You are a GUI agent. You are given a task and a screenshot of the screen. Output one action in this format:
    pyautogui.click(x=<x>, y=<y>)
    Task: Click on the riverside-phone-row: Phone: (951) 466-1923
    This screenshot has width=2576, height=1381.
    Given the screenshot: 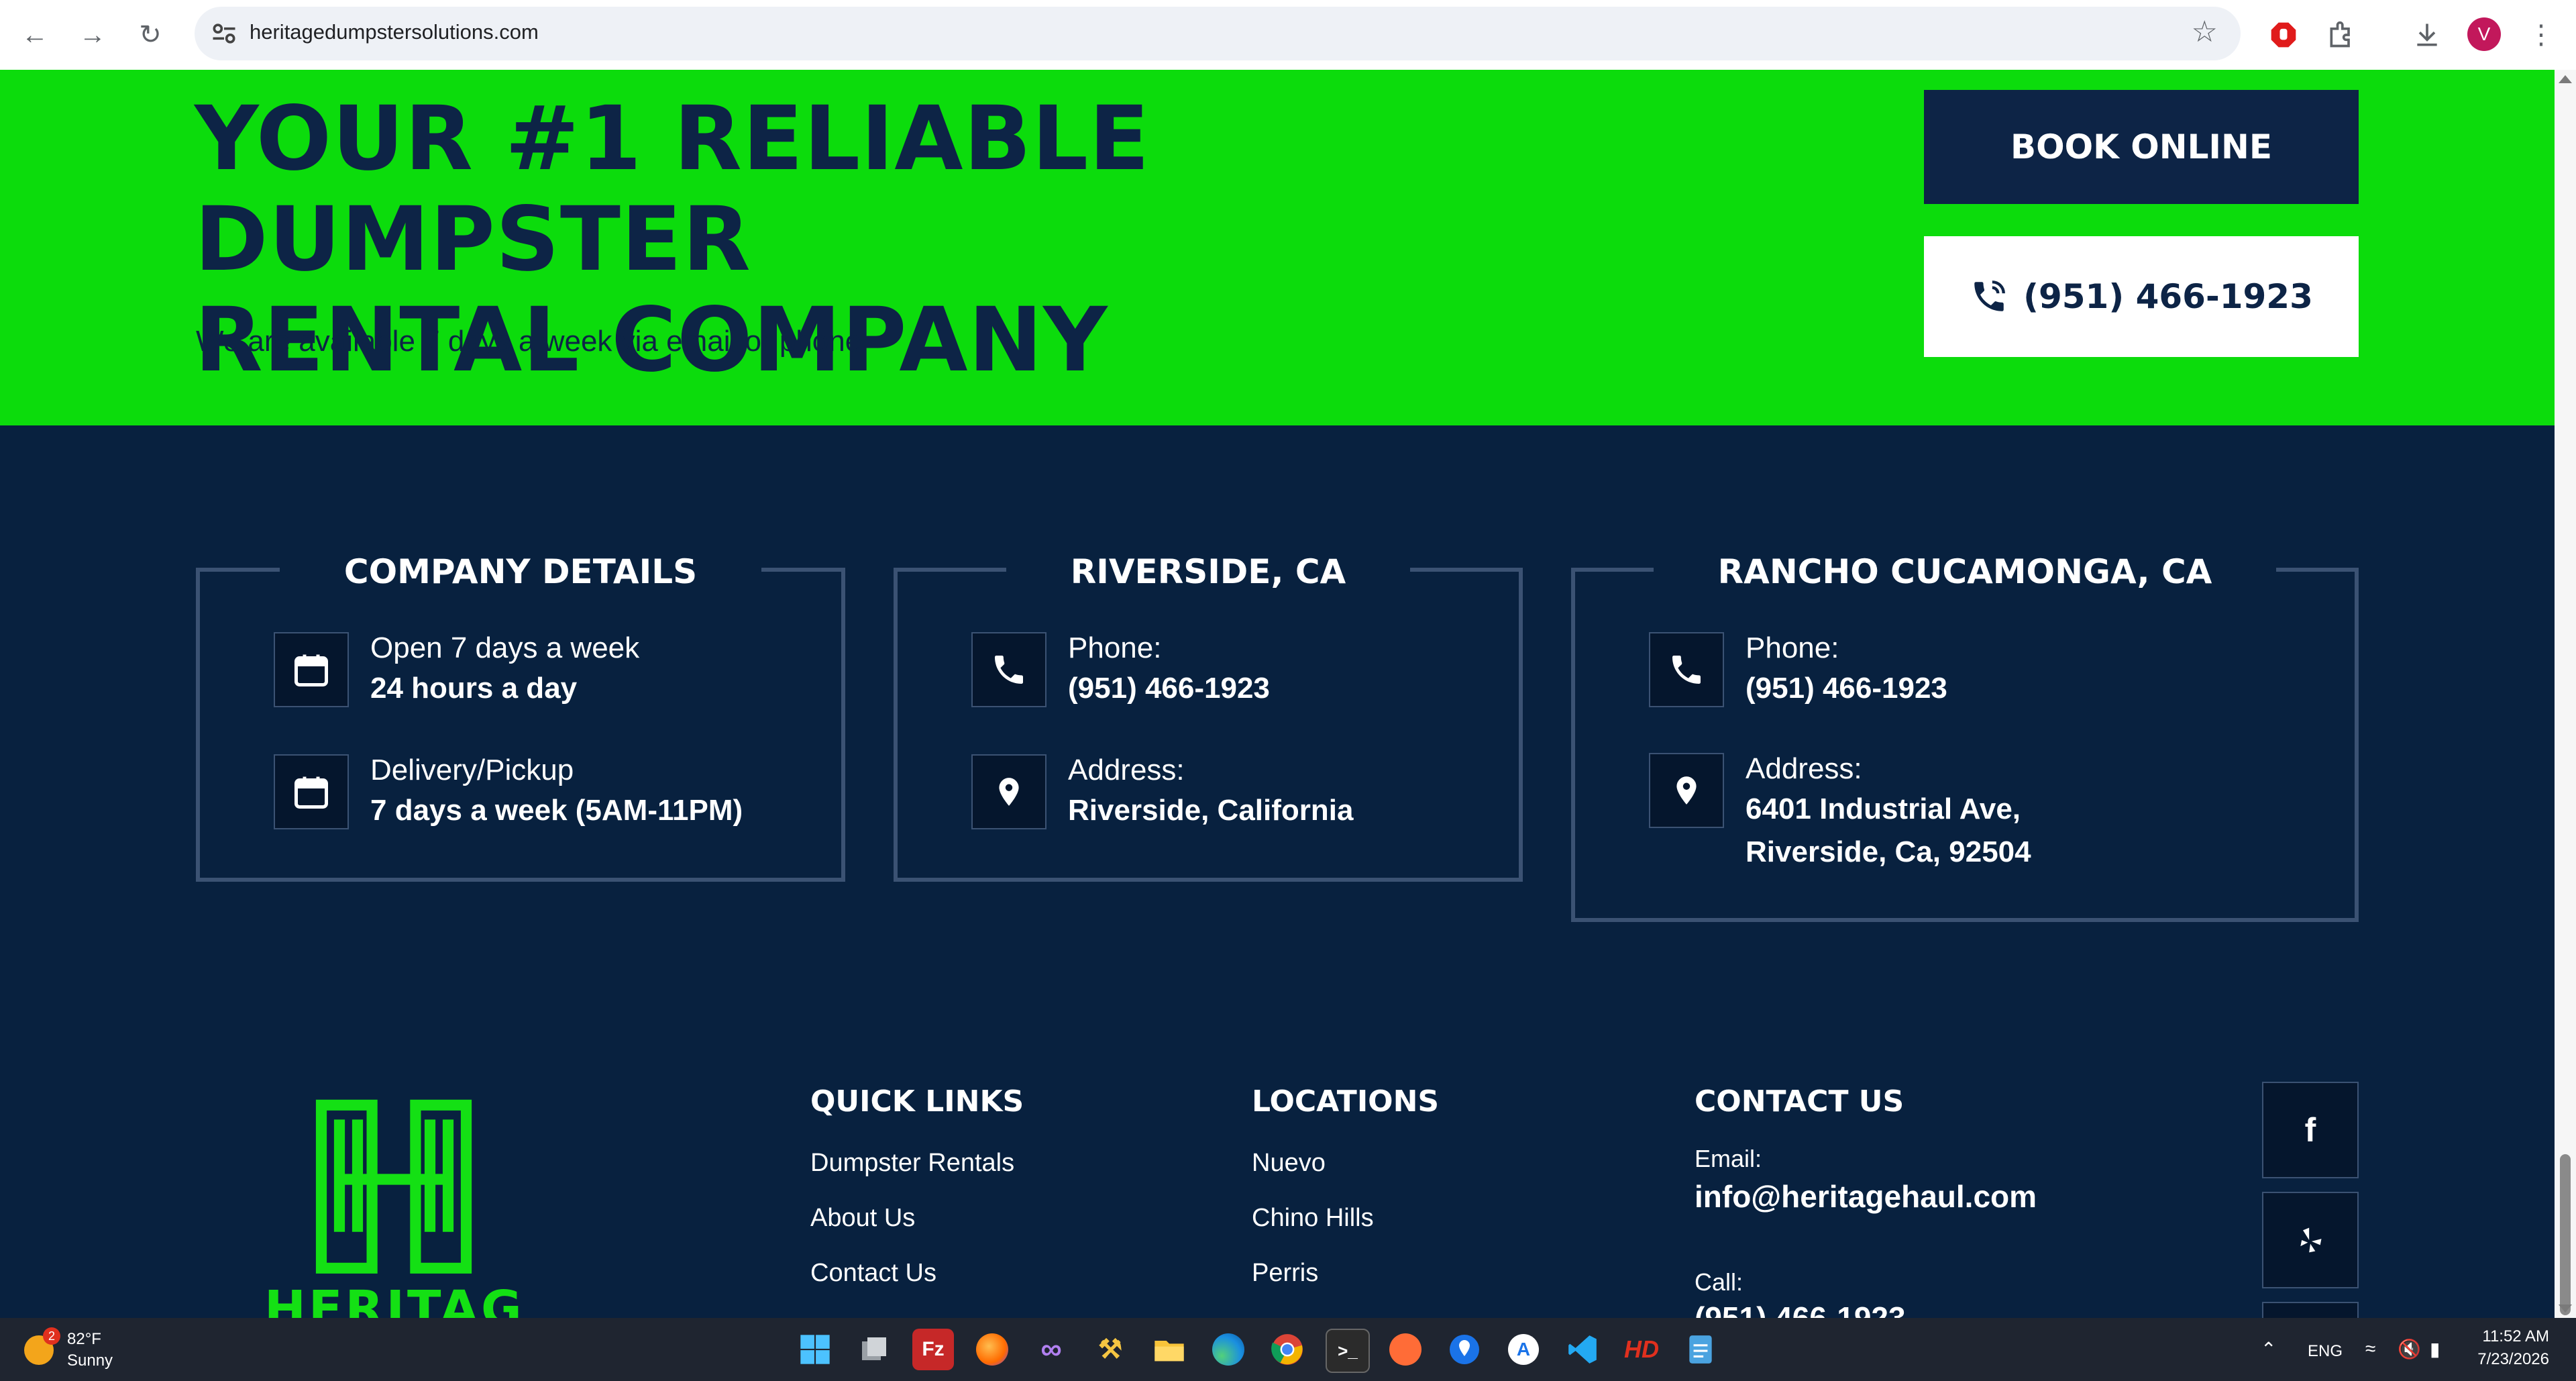 What is the action you would take?
    pyautogui.click(x=1120, y=670)
    